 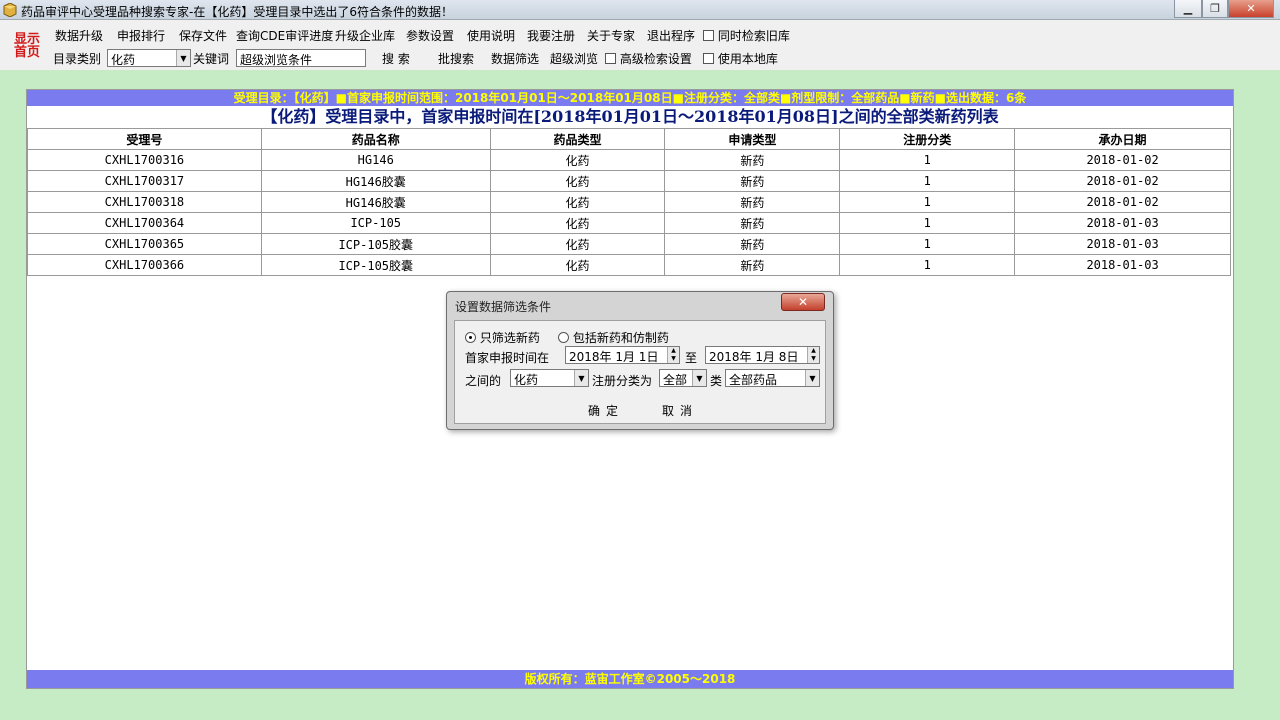 What do you see at coordinates (813, 355) in the screenshot?
I see `date-to-spinner-icon: ▲ ▼` at bounding box center [813, 355].